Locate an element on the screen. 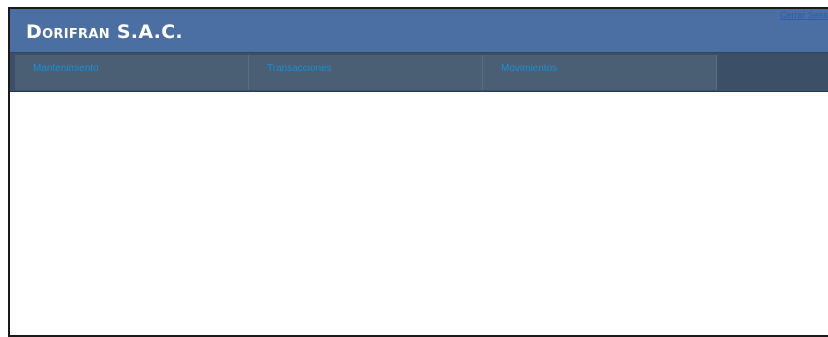  logout-link: Cerrar Sesión is located at coordinates (804, 15).